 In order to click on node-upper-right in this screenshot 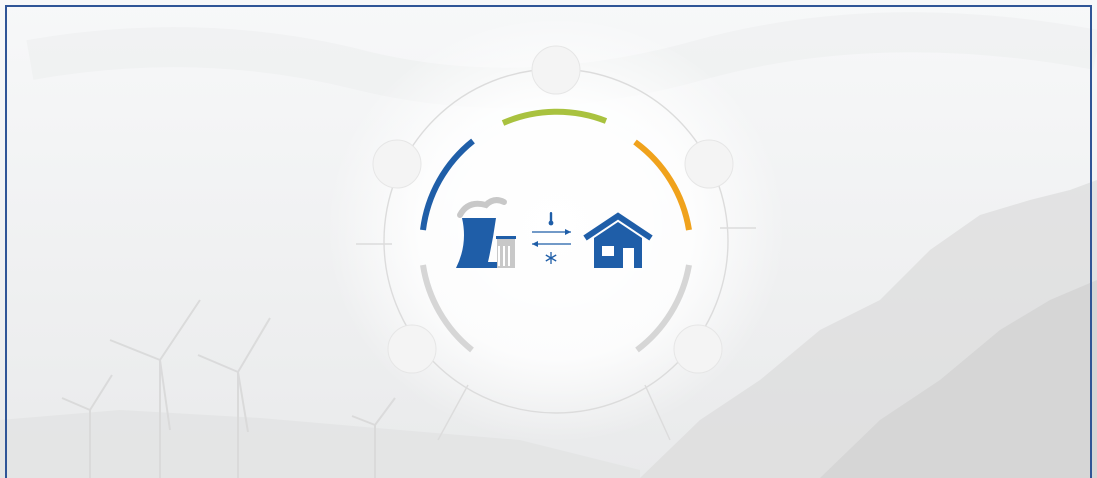, I will do `click(709, 164)`.